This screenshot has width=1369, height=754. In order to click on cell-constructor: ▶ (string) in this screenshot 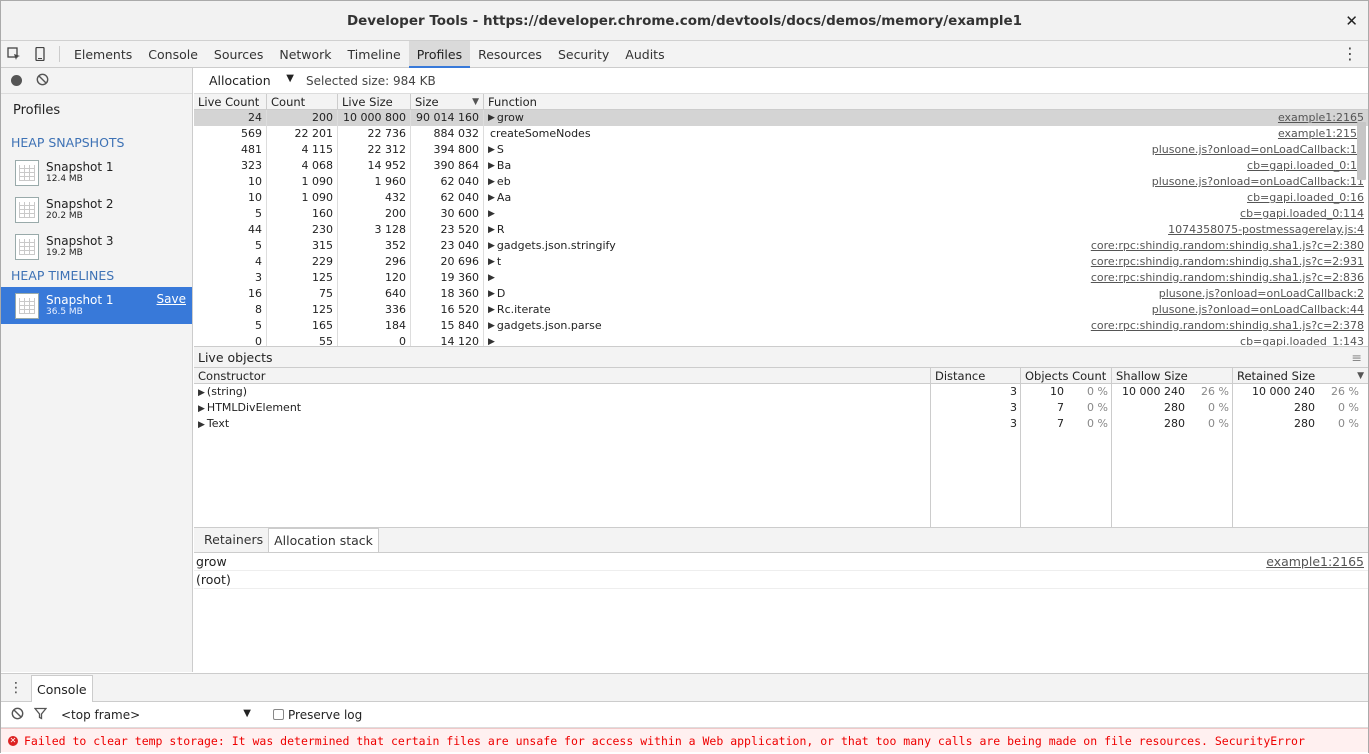, I will do `click(562, 392)`.